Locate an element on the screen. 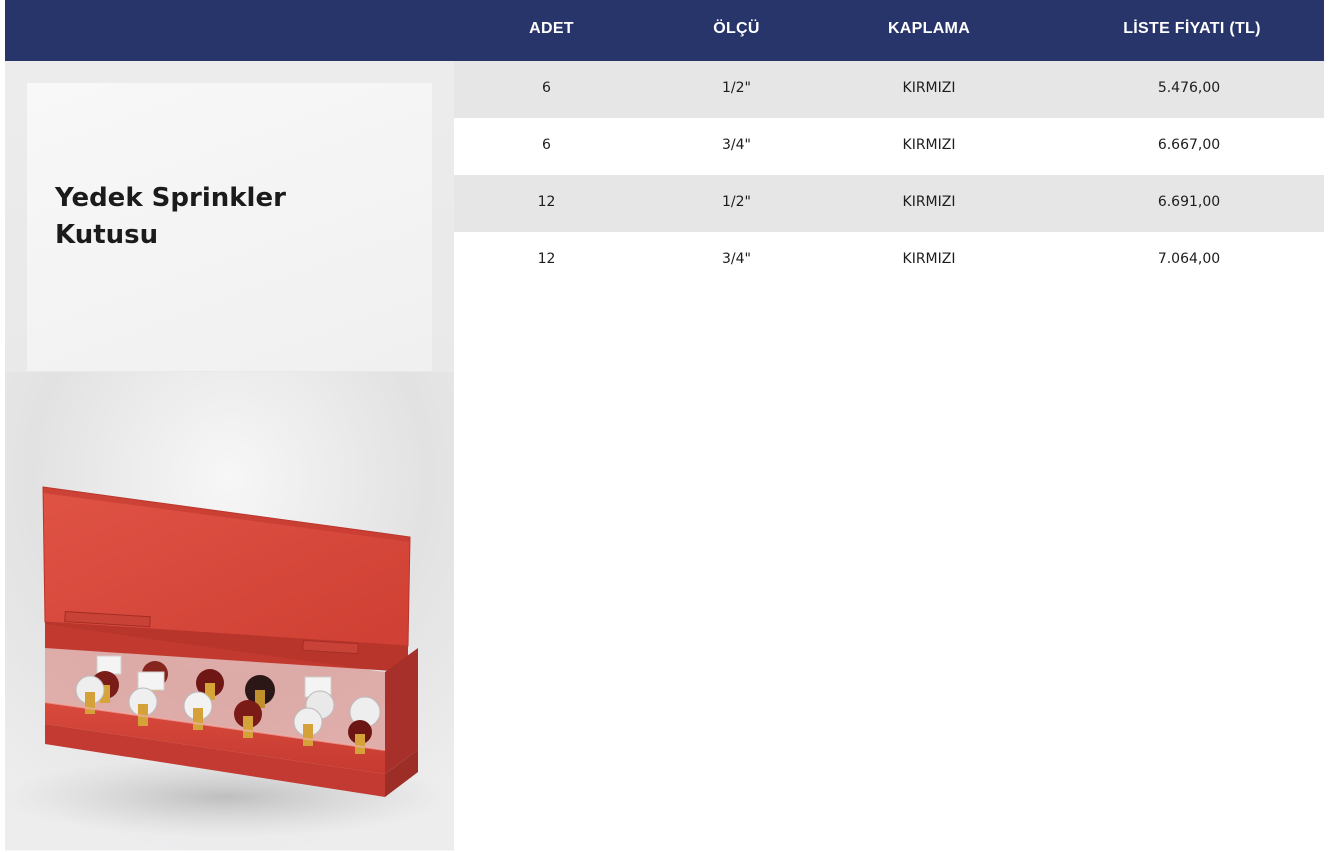 This screenshot has width=1329, height=853. header-adet: ADET is located at coordinates (551, 28).